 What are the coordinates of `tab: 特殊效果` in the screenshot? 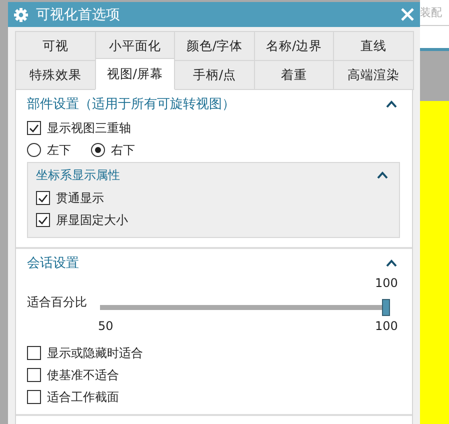 It's located at (55, 75).